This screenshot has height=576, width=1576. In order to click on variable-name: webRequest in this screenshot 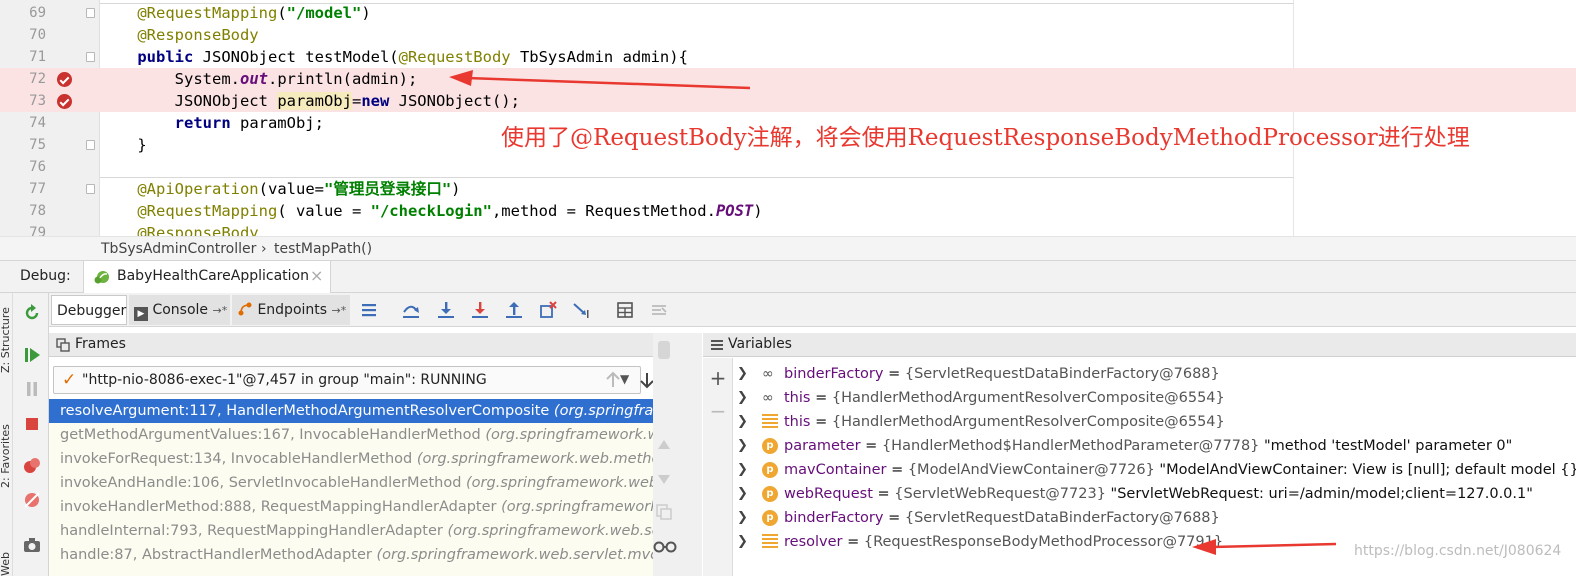, I will do `click(828, 494)`.